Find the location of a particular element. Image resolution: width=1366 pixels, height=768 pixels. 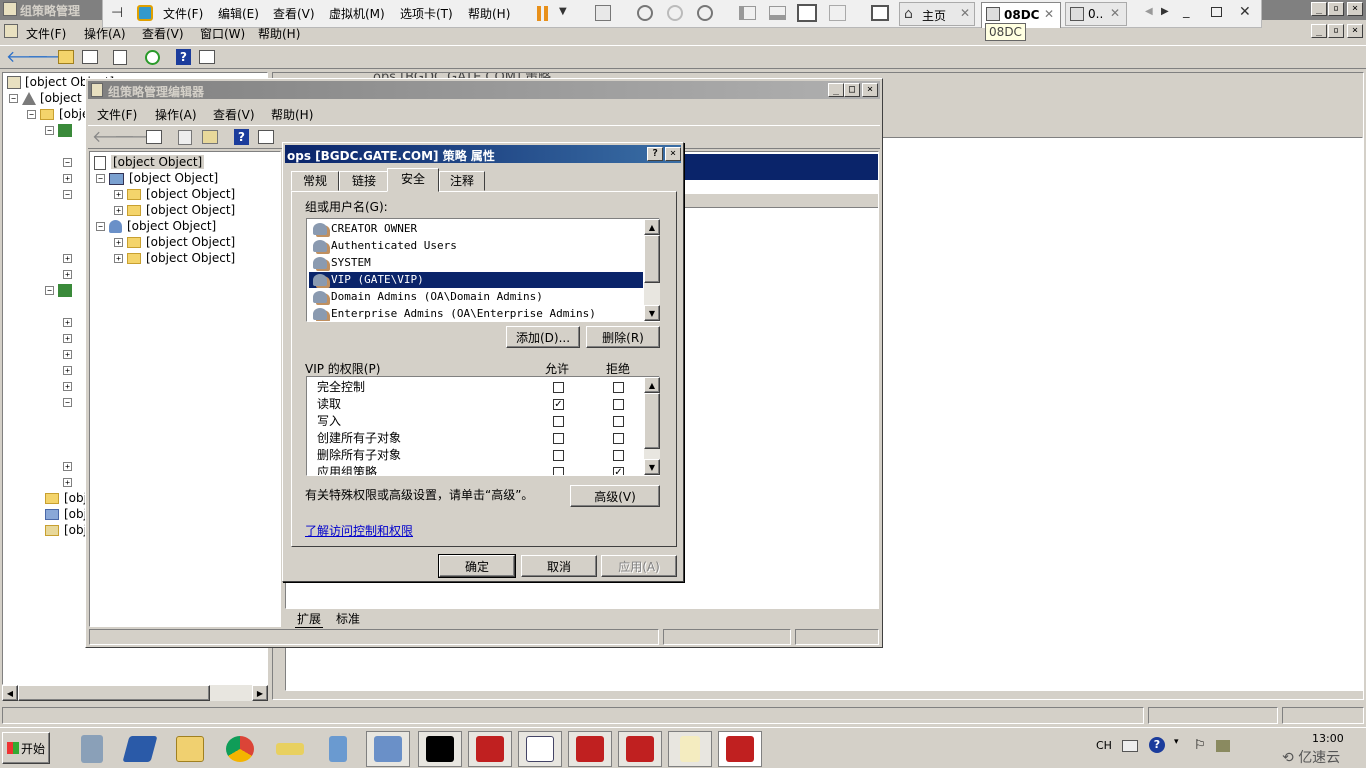

network-icon is located at coordinates (338, 749).